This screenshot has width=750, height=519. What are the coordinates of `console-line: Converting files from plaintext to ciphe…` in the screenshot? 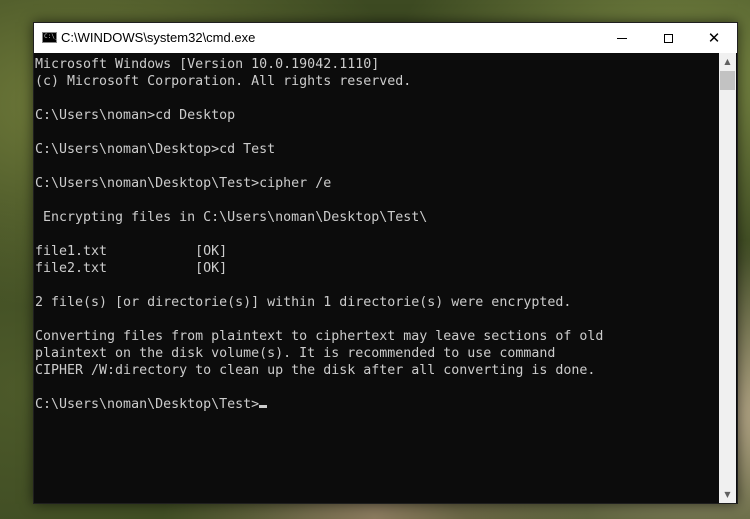 It's located at (319, 336).